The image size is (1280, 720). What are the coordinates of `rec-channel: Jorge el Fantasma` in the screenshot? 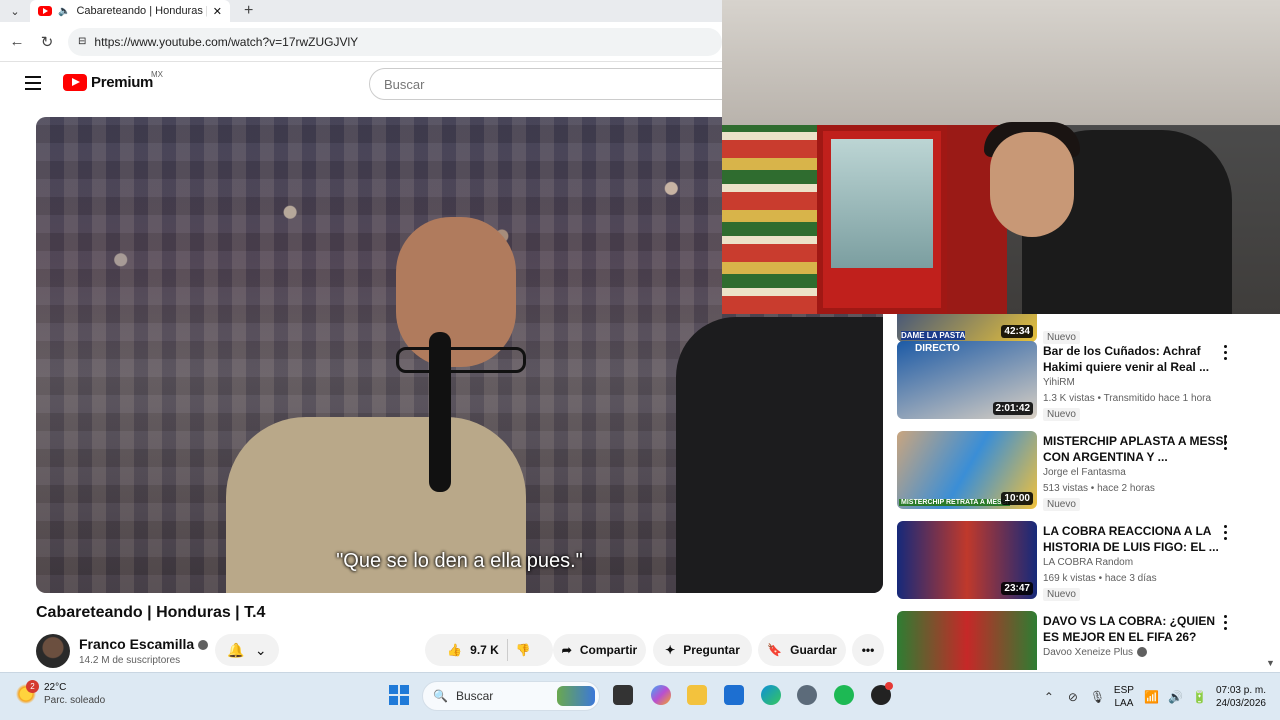 It's located at (1084, 472).